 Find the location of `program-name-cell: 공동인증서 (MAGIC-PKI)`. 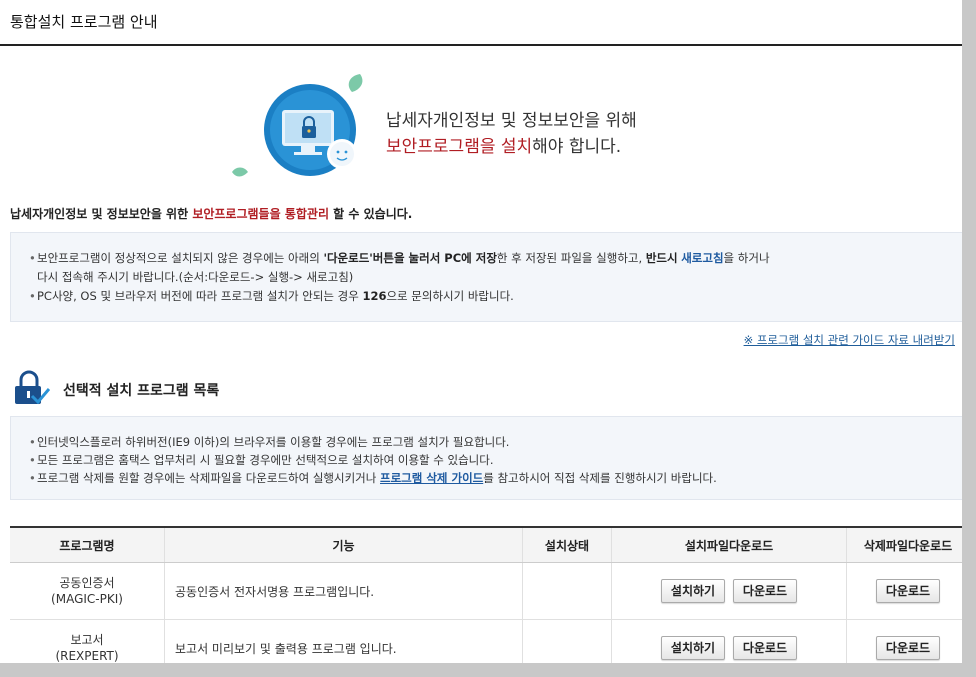

program-name-cell: 공동인증서 (MAGIC-PKI) is located at coordinates (87, 591).